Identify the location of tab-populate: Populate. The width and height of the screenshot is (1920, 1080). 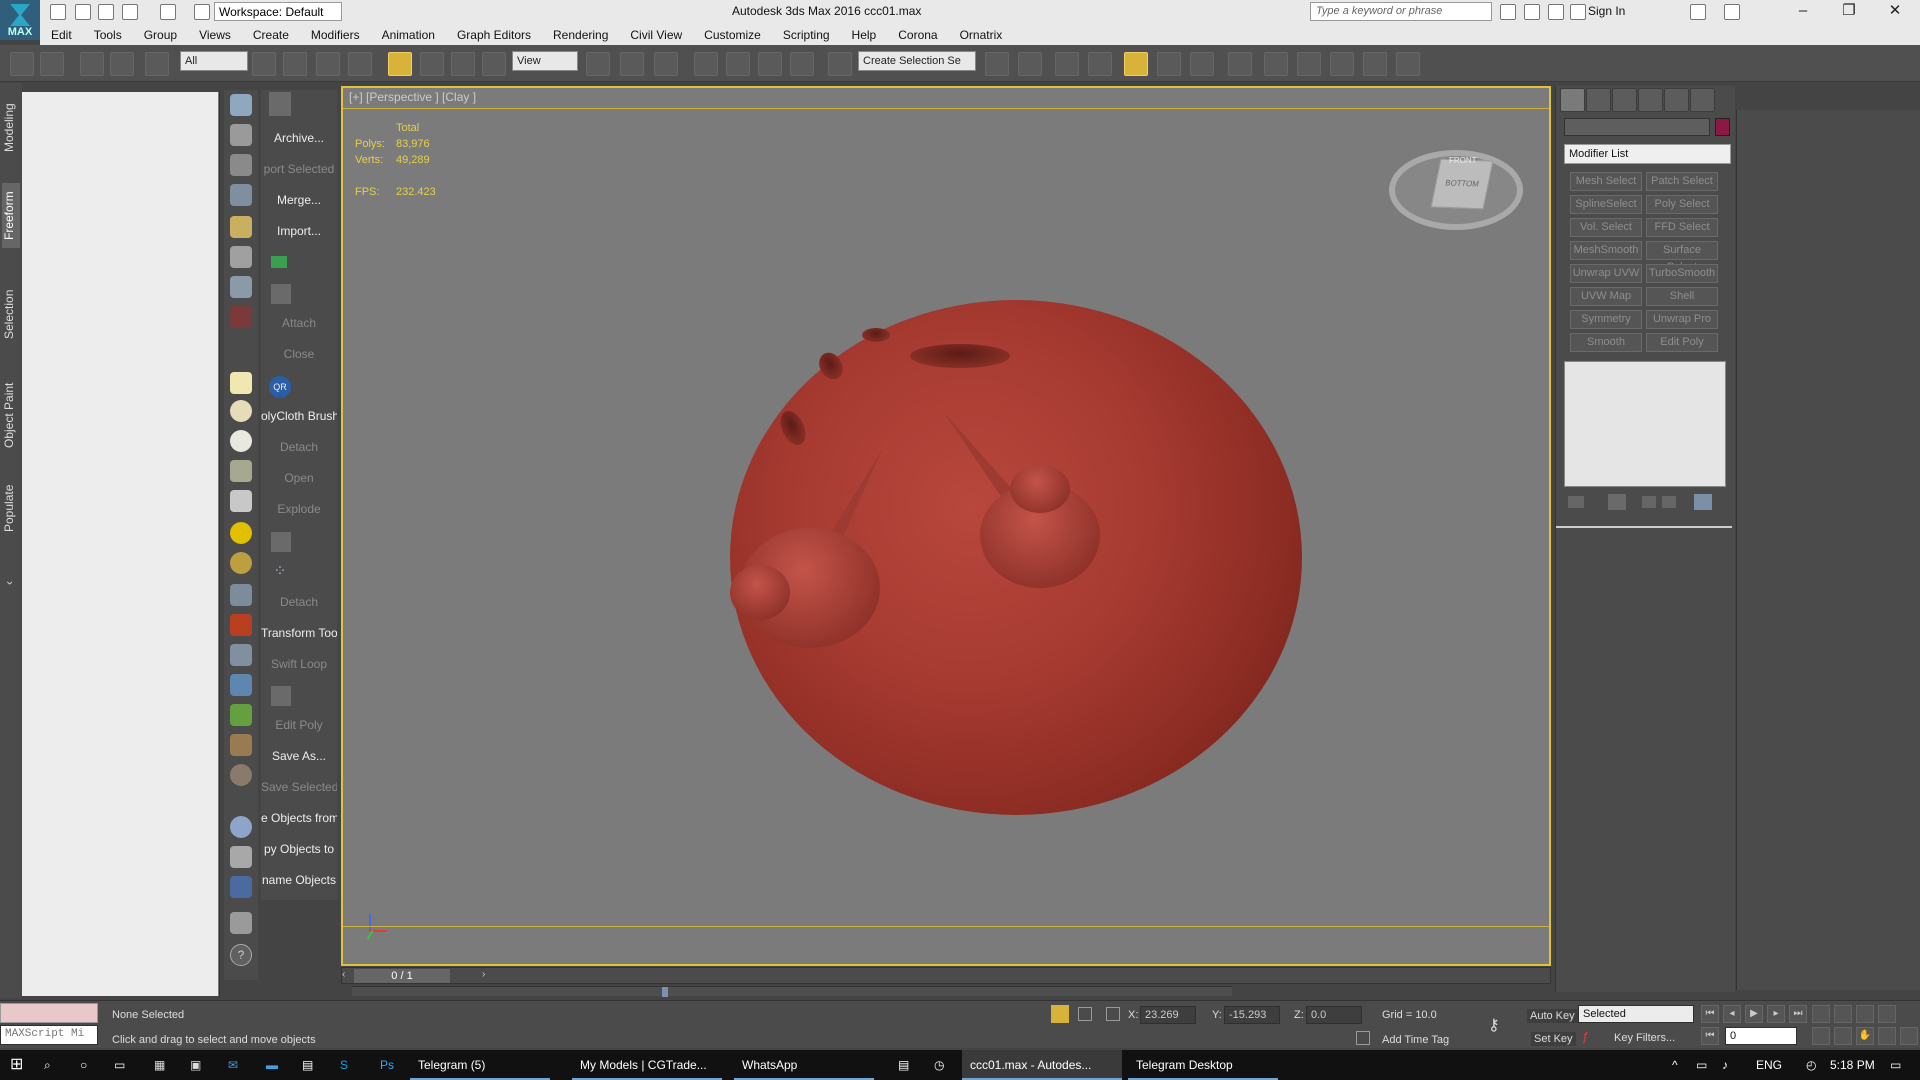
(11, 508).